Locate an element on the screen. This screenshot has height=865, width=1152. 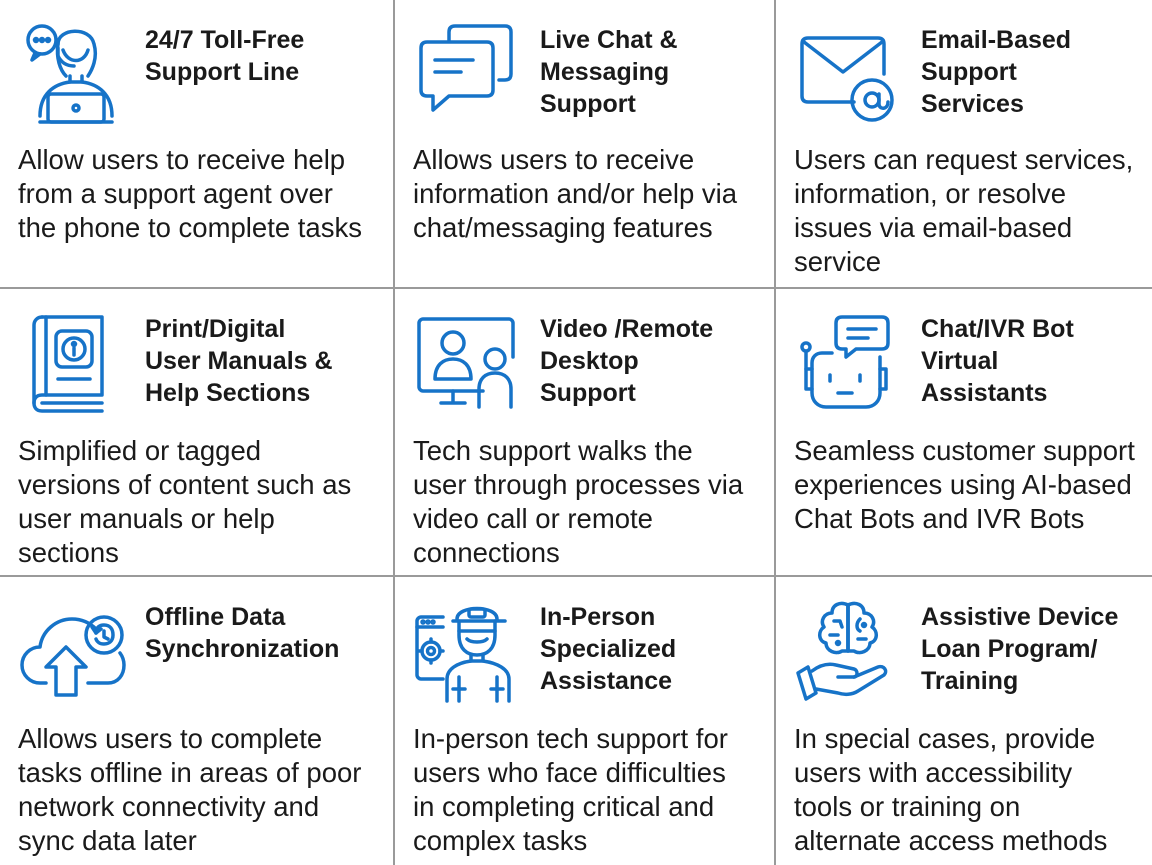
card-description-line: chat/messaging features is located at coordinates (563, 227).